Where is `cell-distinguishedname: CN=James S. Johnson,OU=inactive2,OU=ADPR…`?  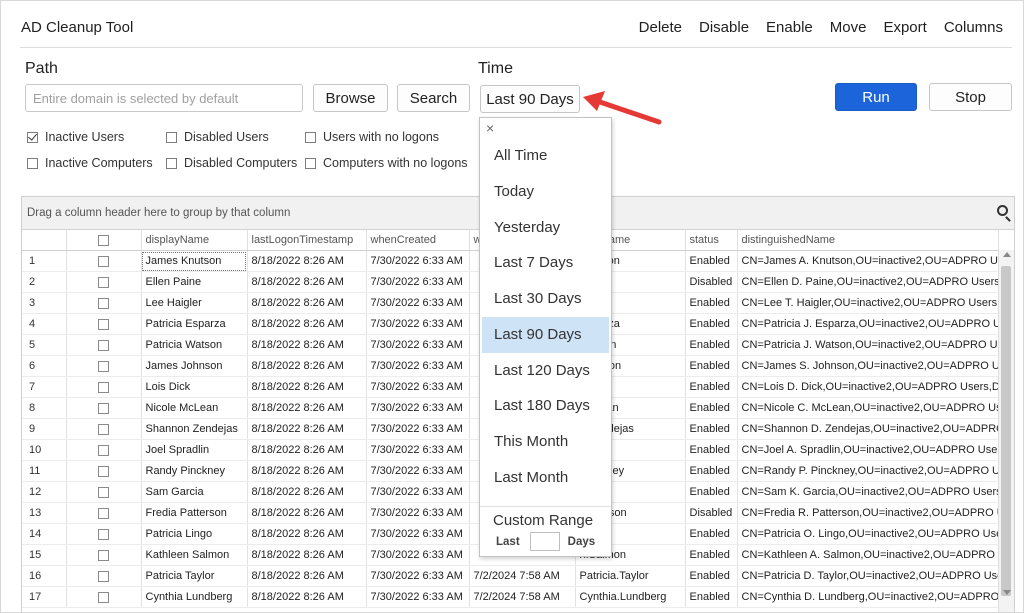
cell-distinguishedname: CN=James S. Johnson,OU=inactive2,OU=ADPR… is located at coordinates (868, 366).